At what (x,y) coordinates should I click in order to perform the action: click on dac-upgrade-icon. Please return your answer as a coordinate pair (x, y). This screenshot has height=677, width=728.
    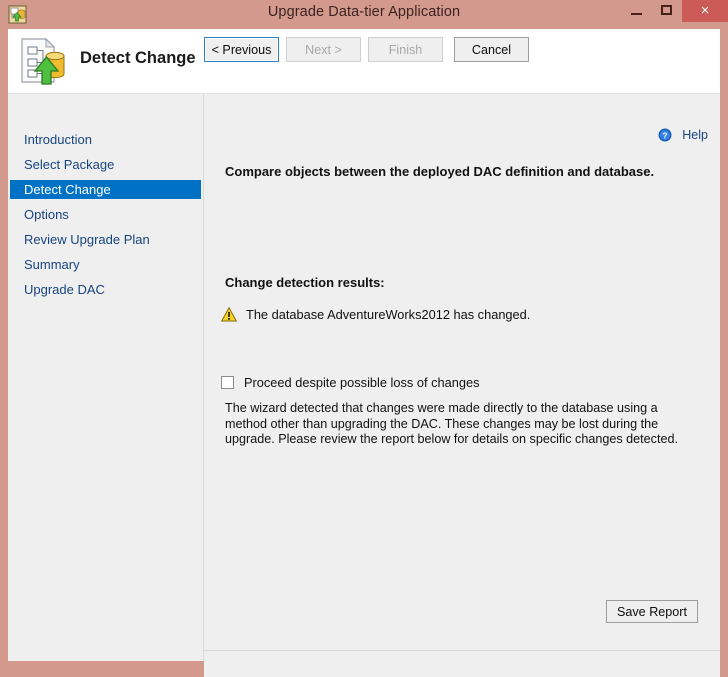
    Looking at the image, I should click on (42, 61).